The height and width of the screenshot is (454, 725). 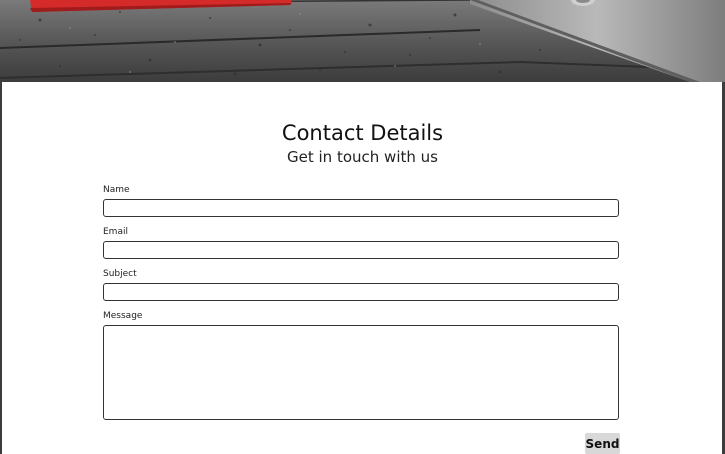 I want to click on message-label: Message, so click(x=123, y=316).